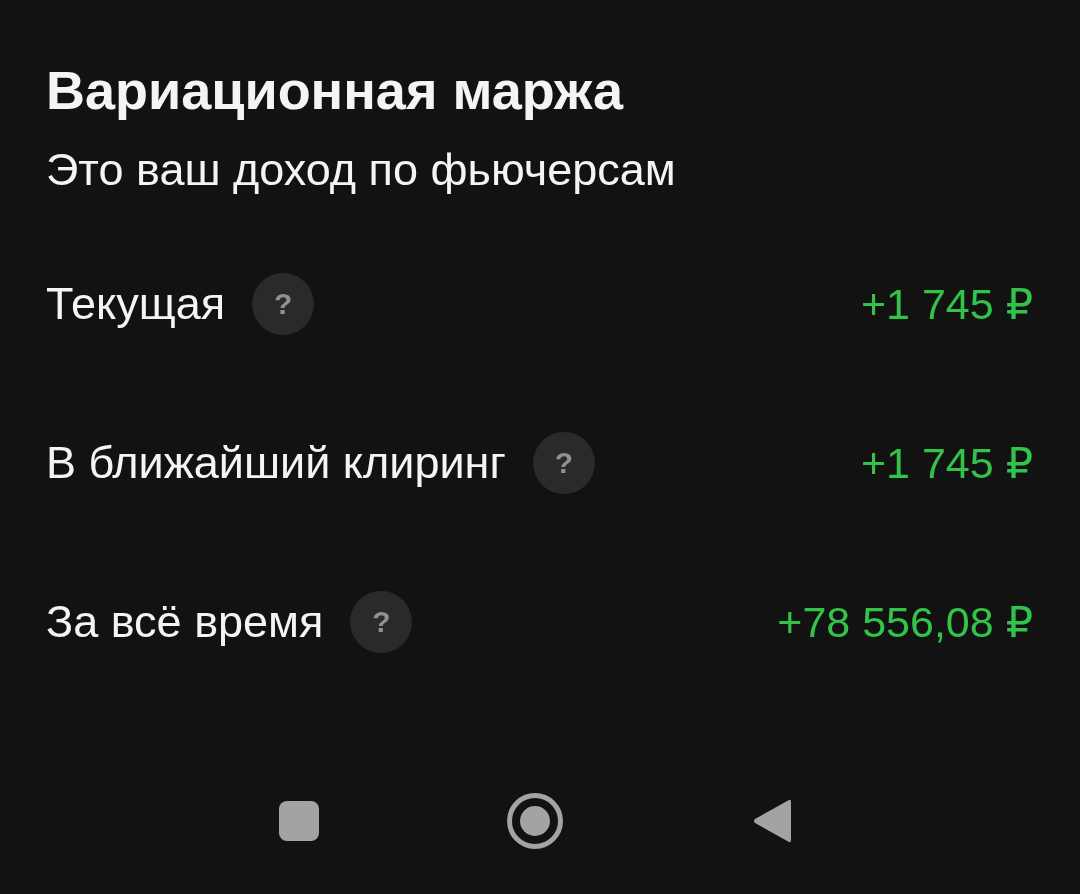 The width and height of the screenshot is (1080, 894). Describe the element at coordinates (185, 622) in the screenshot. I see `margin-label: За всё время` at that location.